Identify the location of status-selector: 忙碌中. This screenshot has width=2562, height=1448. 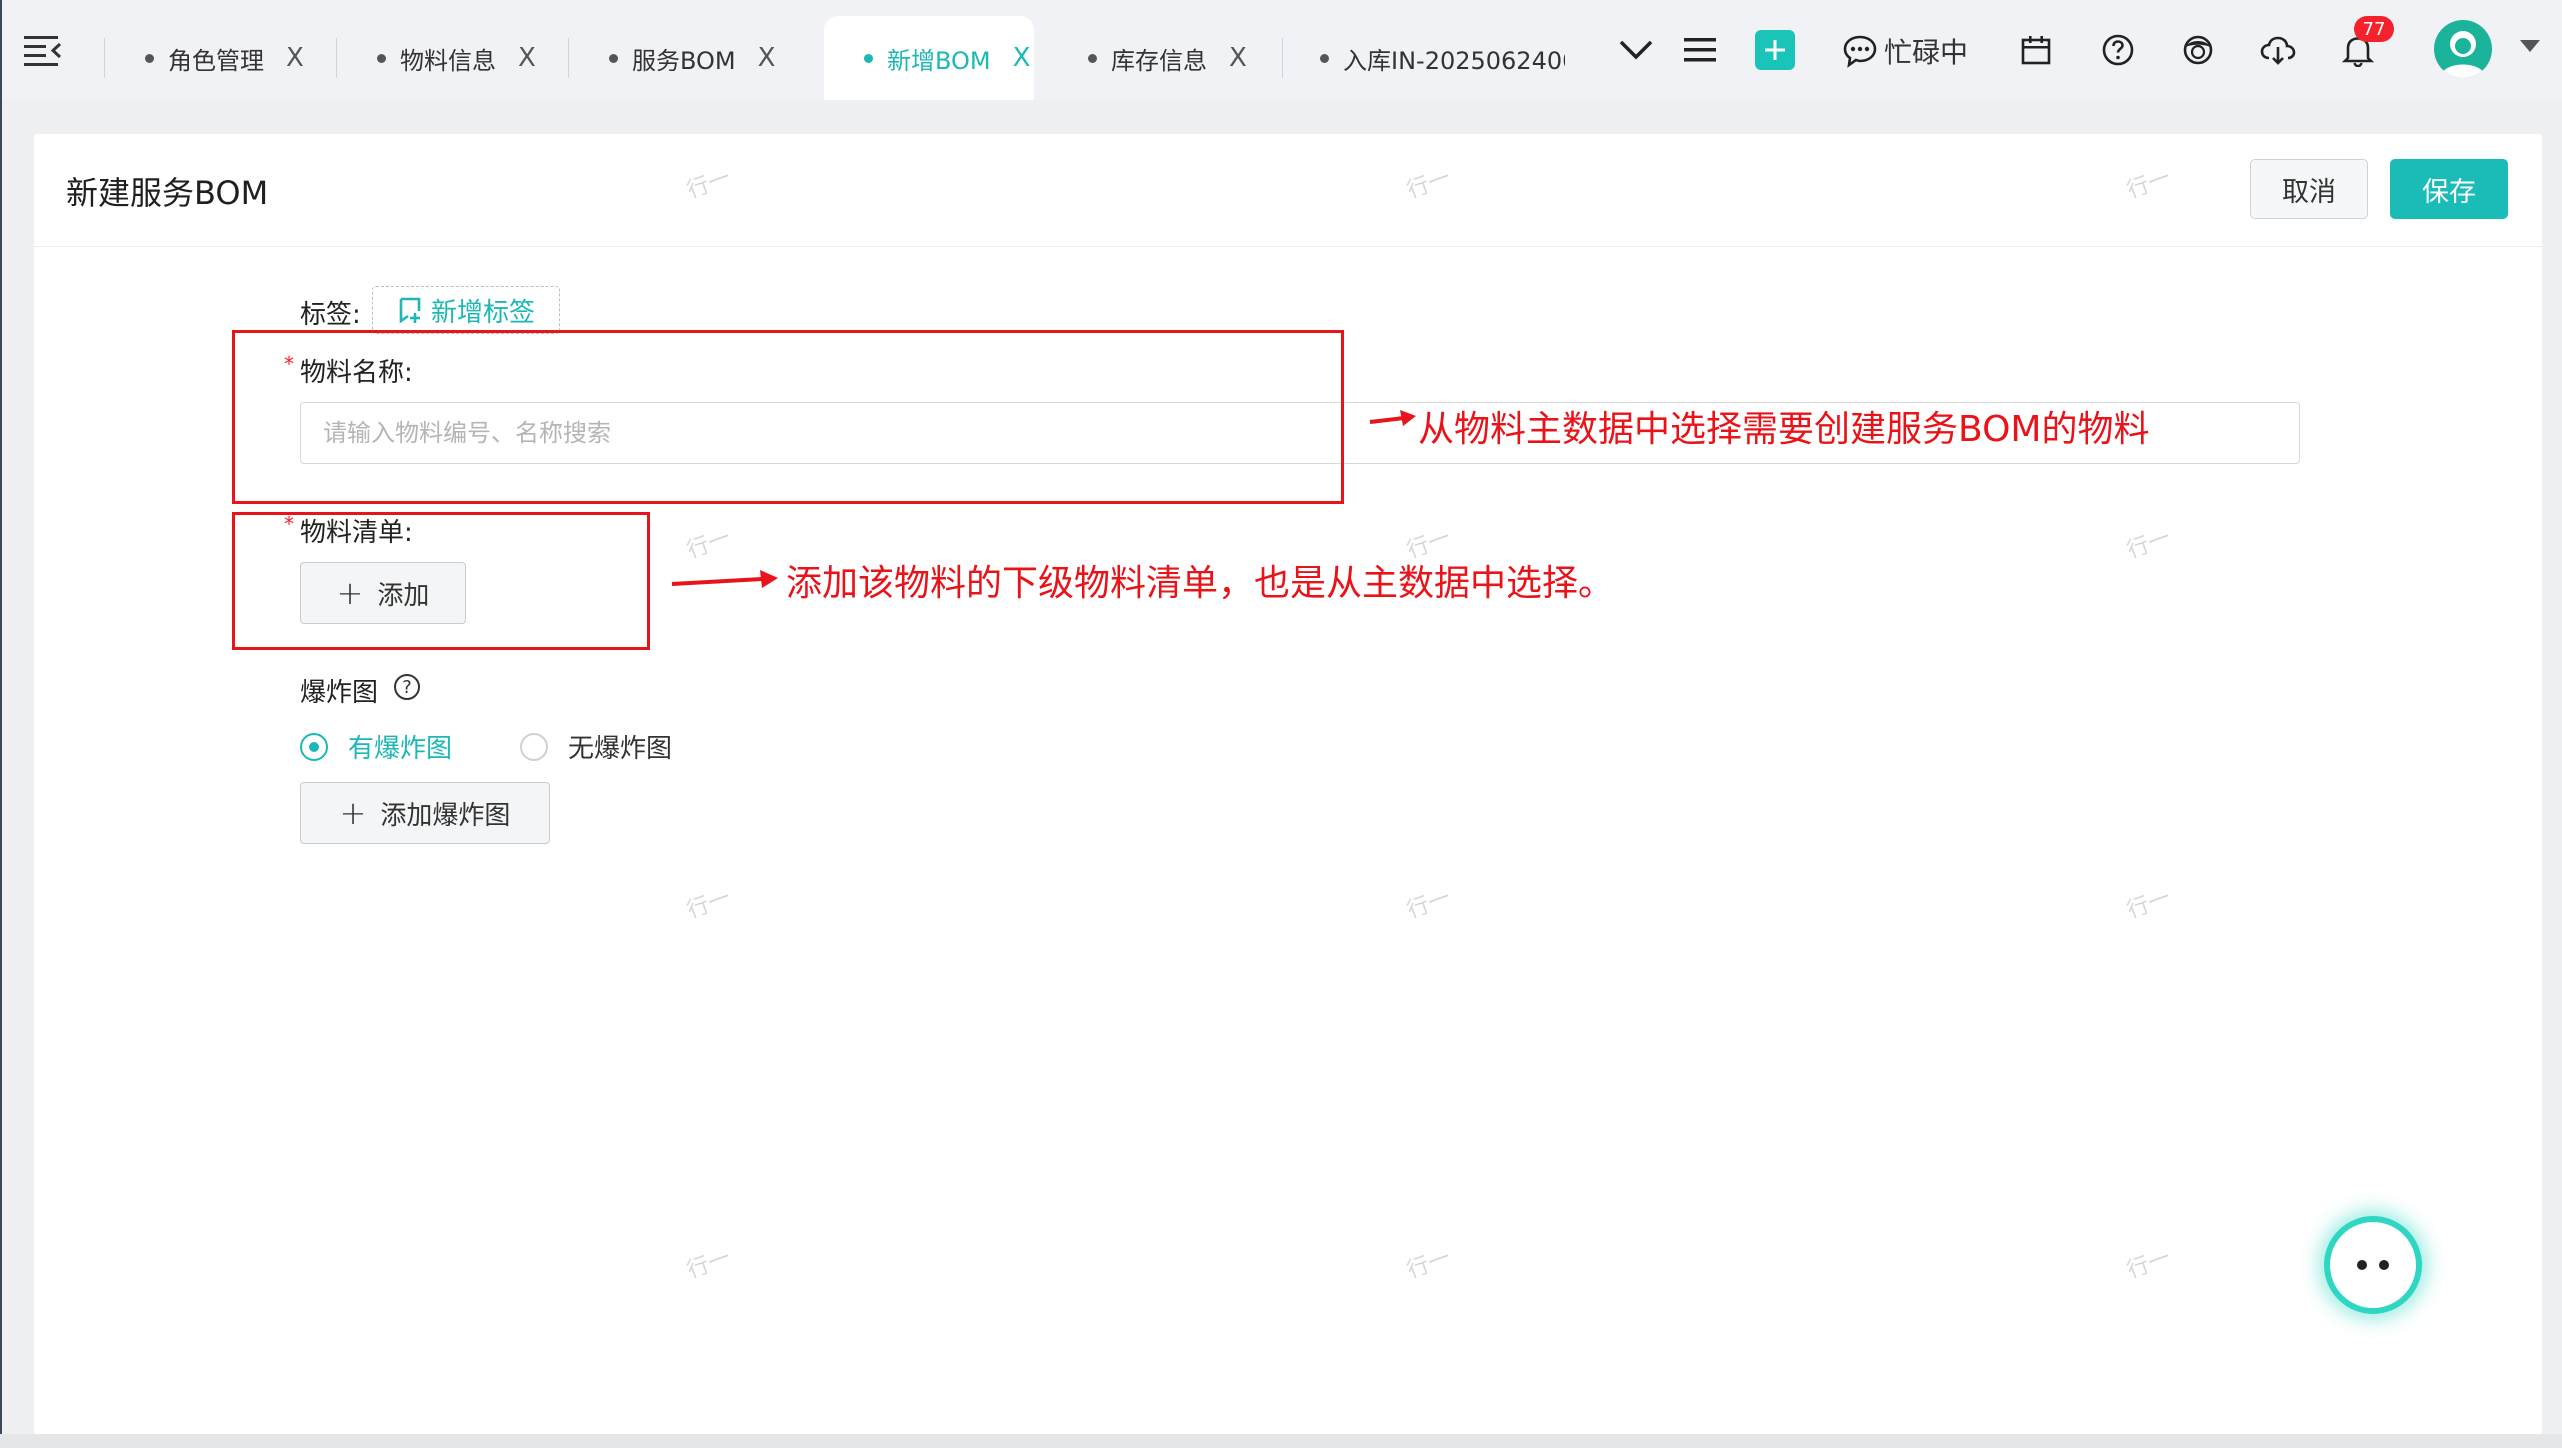
(1905, 51).